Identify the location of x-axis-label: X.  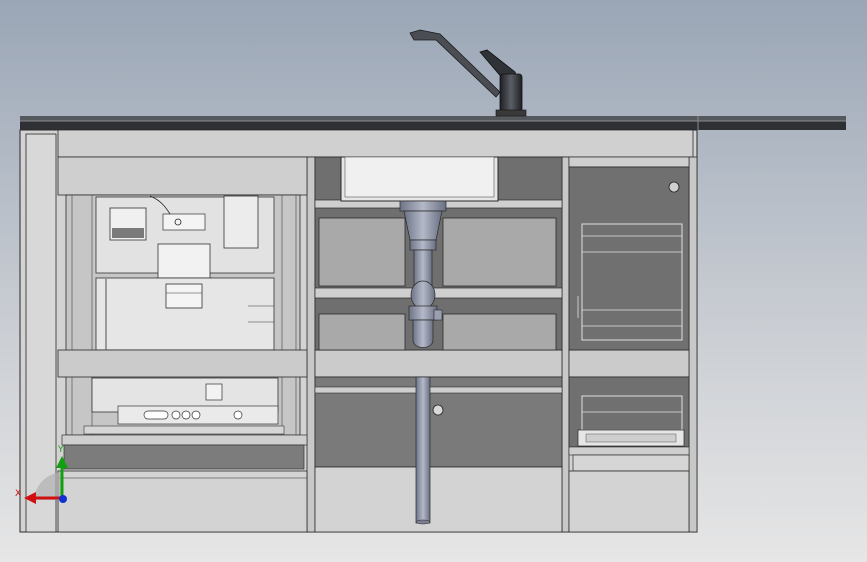
(18, 494).